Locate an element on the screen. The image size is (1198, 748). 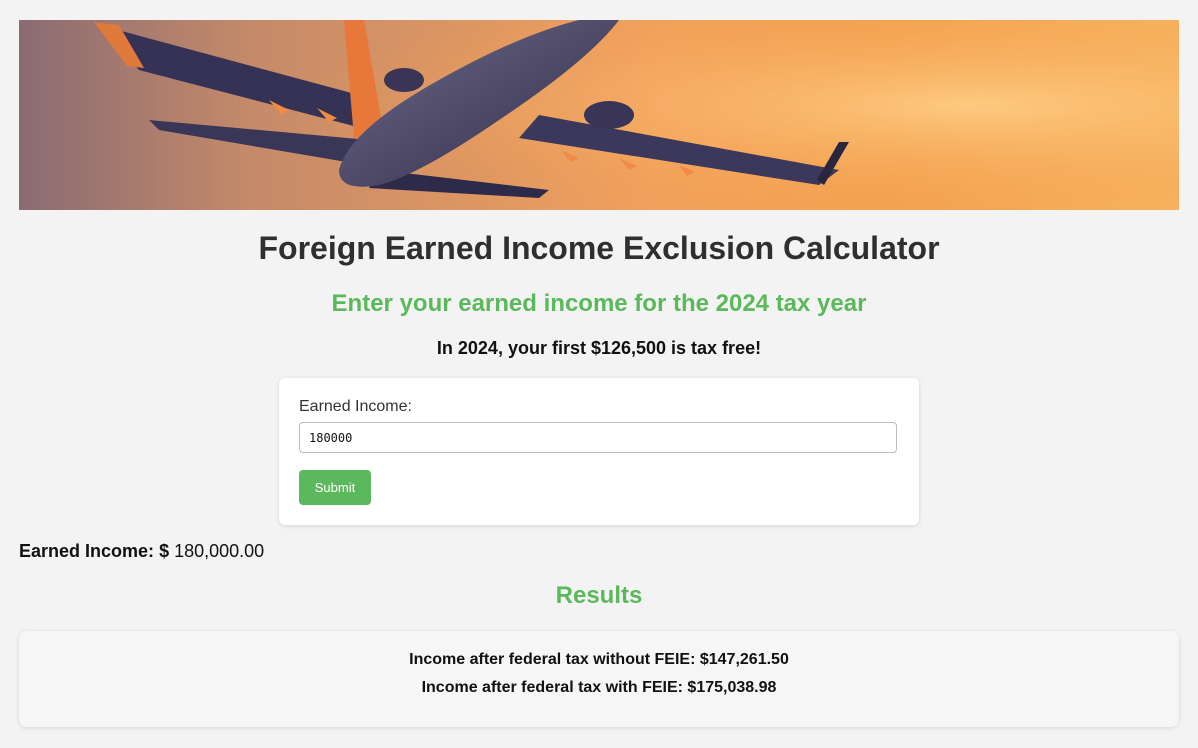
submit-button: Submit is located at coordinates (335, 487).